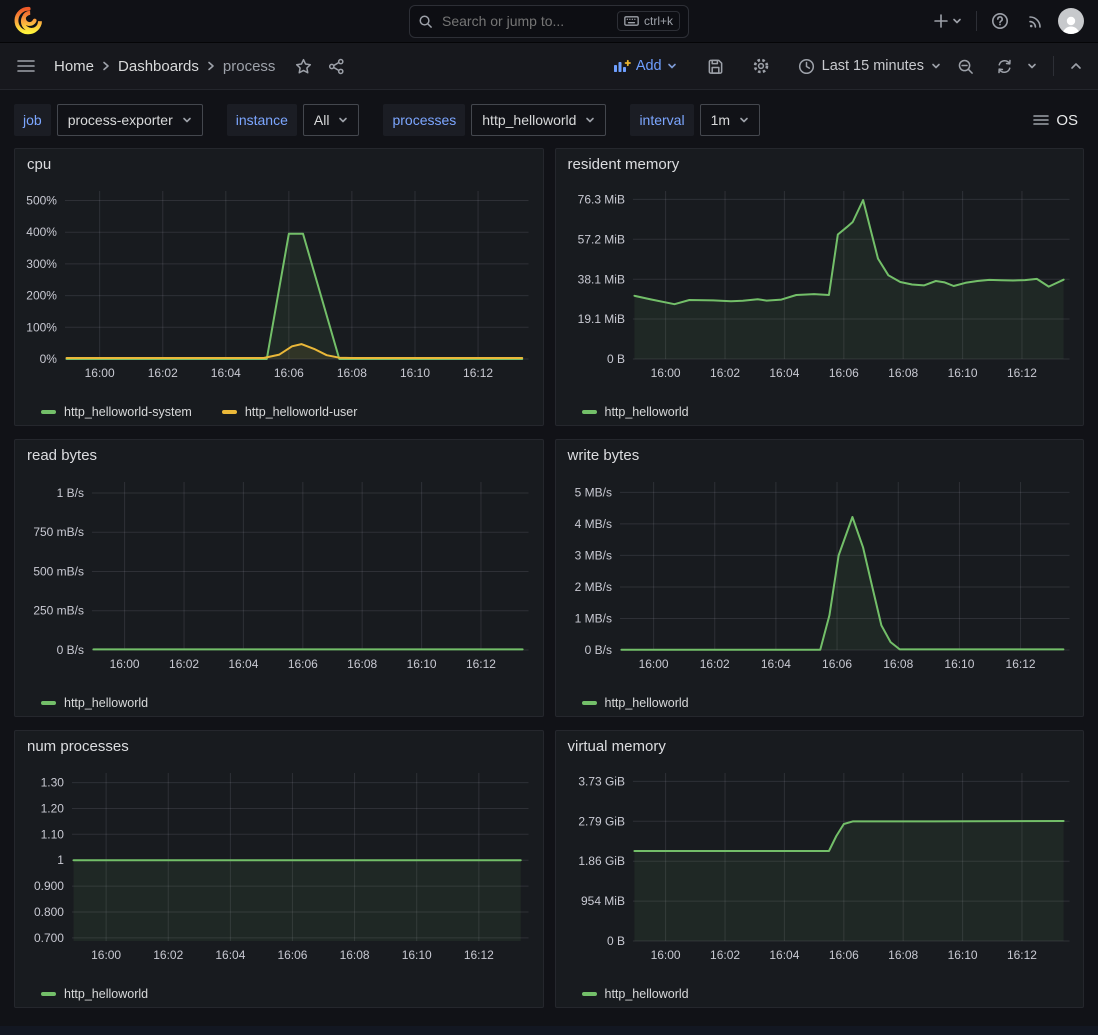 The image size is (1098, 1035). Describe the element at coordinates (761, 66) in the screenshot. I see `dashboard-settings-button` at that location.